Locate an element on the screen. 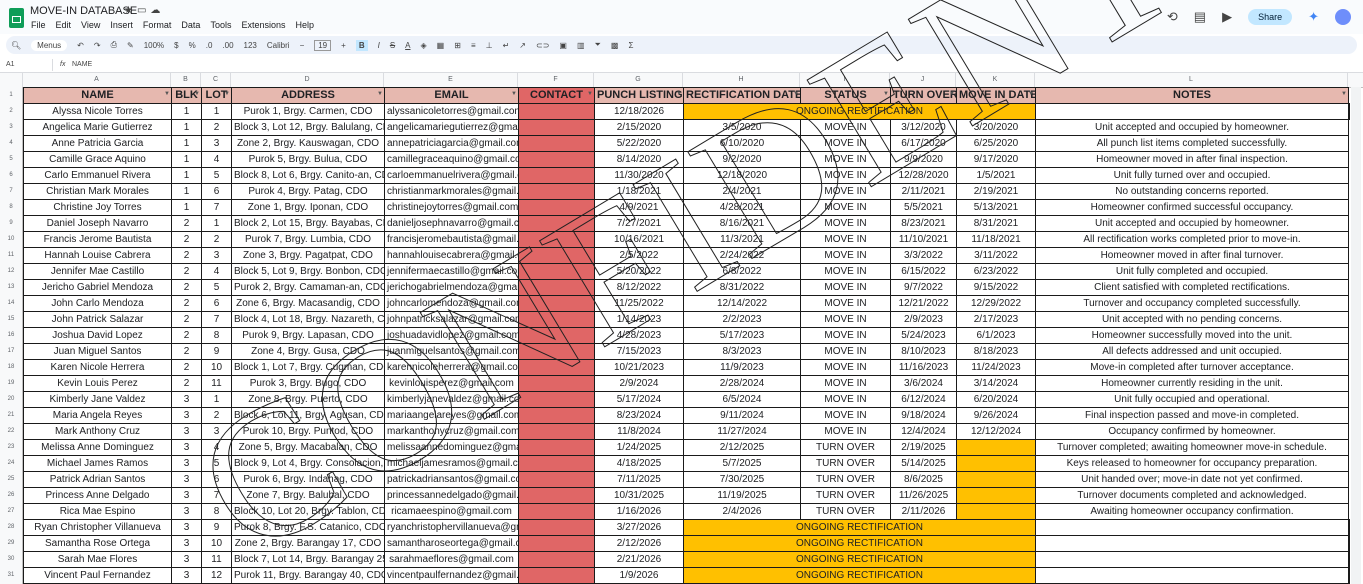 This screenshot has height=584, width=1363. wrap-icon: ↵ is located at coordinates (506, 45).